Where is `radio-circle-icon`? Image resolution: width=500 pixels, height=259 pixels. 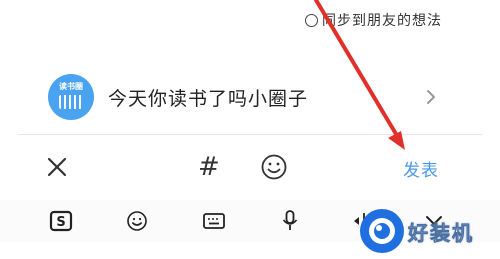
radio-circle-icon is located at coordinates (311, 20).